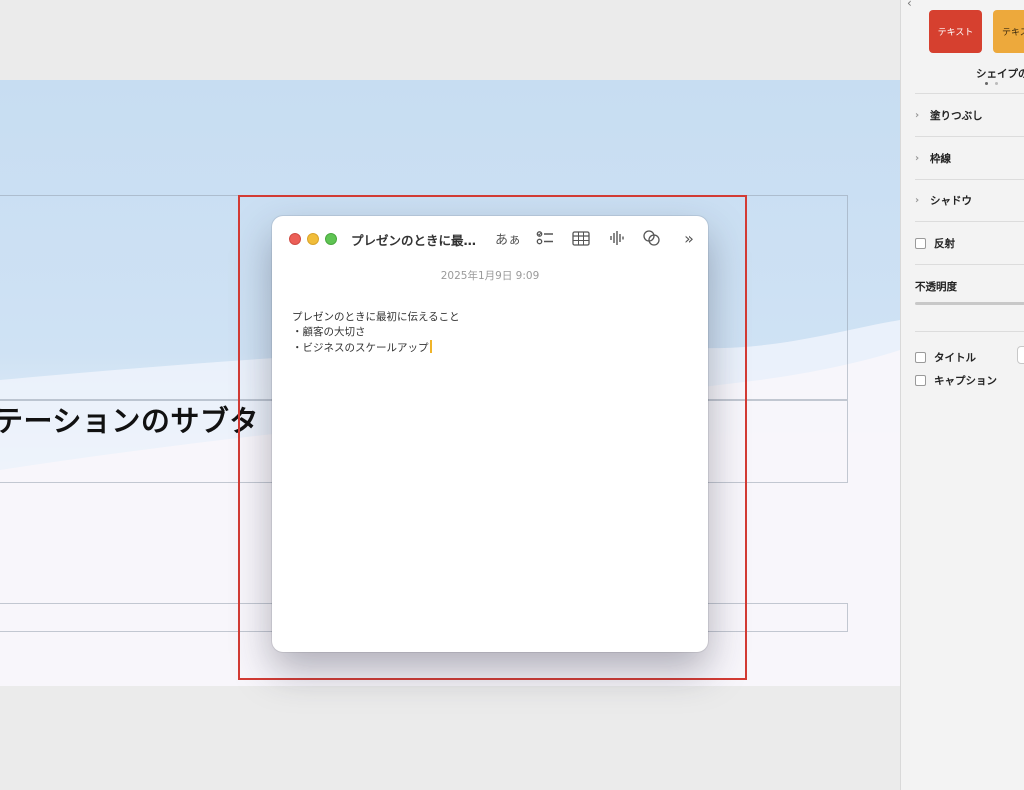 Image resolution: width=1024 pixels, height=790 pixels. What do you see at coordinates (920, 243) in the screenshot?
I see `reflection-check` at bounding box center [920, 243].